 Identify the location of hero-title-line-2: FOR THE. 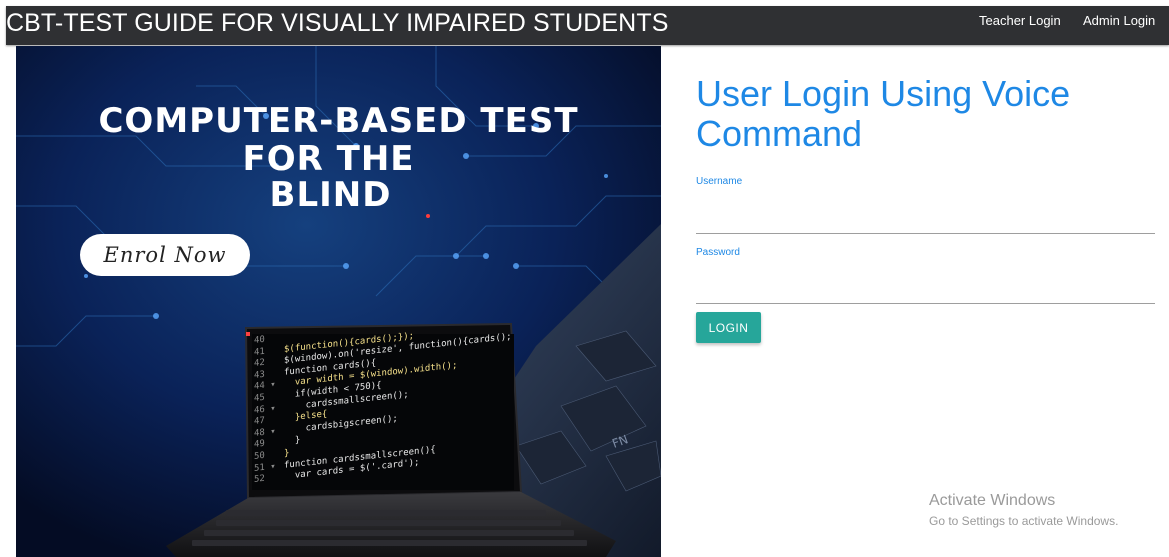
(328, 159).